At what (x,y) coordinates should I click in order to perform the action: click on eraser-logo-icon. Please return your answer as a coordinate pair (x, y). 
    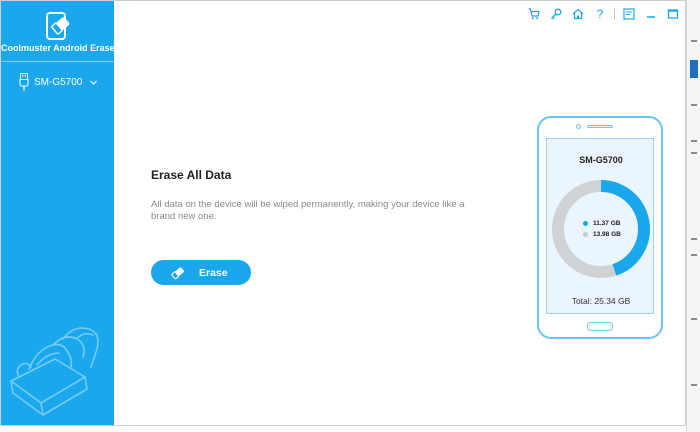
    Looking at the image, I should click on (58, 26).